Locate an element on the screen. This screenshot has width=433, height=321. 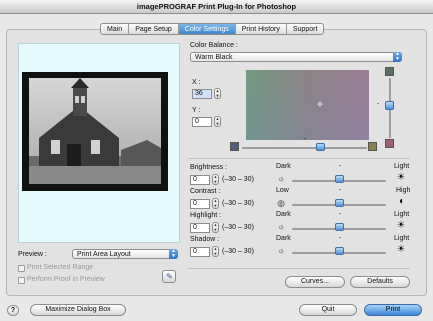
contrast-low-icon: ◍ is located at coordinates (281, 203).